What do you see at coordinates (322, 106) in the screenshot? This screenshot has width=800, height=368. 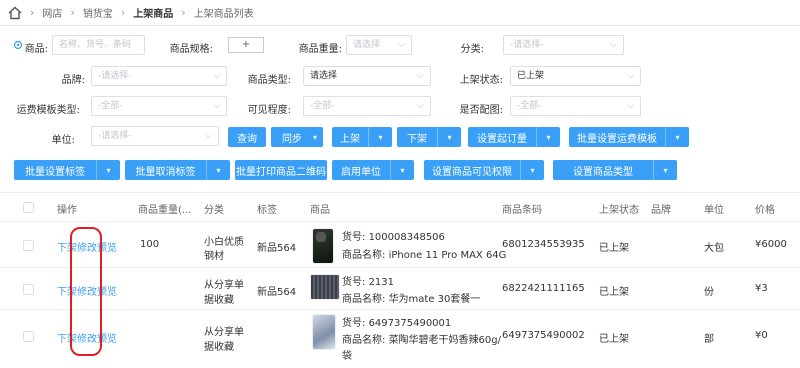 I see `visibility-select-value: -全部-` at bounding box center [322, 106].